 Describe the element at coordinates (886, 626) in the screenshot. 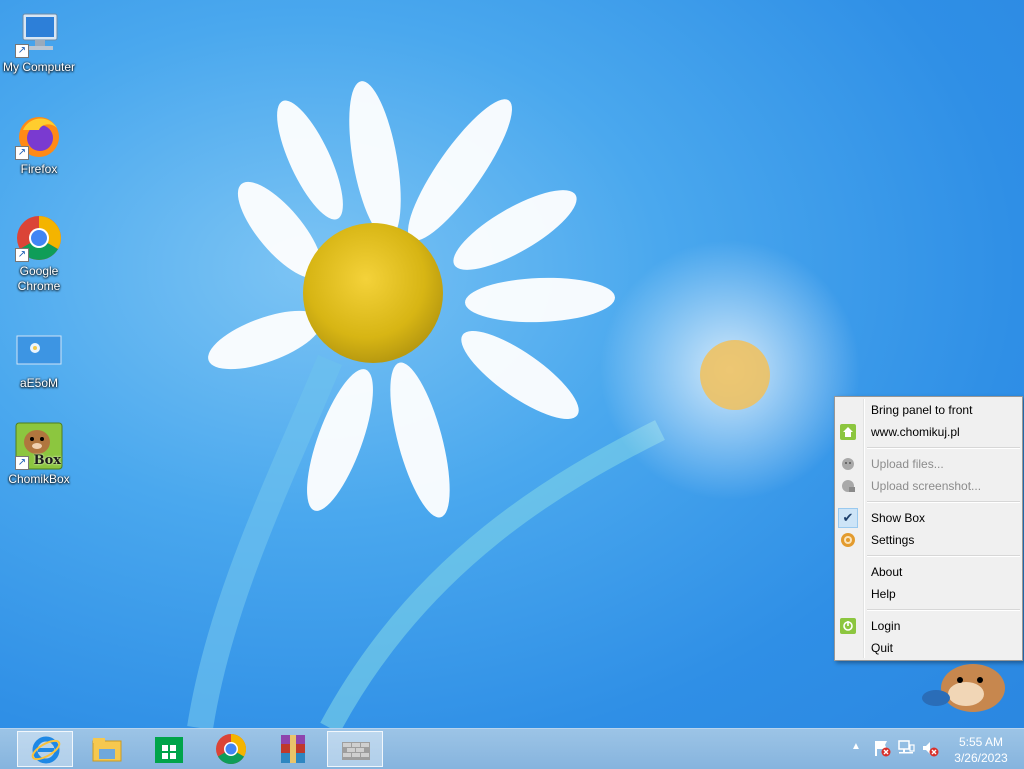

I see `menu-item-label: Login` at that location.